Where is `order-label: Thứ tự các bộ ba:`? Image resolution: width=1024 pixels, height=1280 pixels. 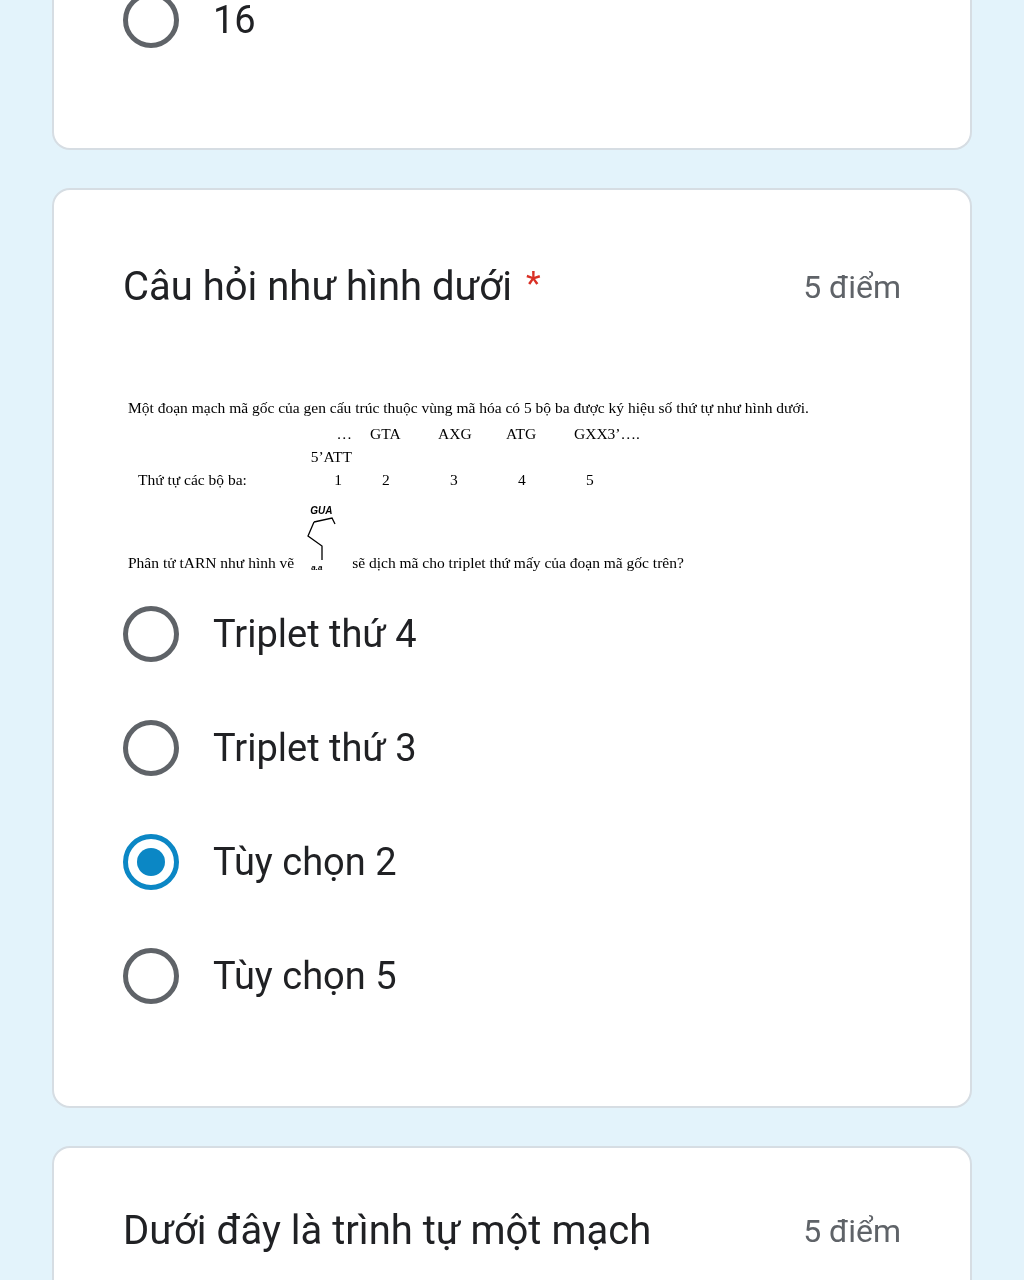
order-label: Thứ tự các bộ ba: is located at coordinates (192, 480).